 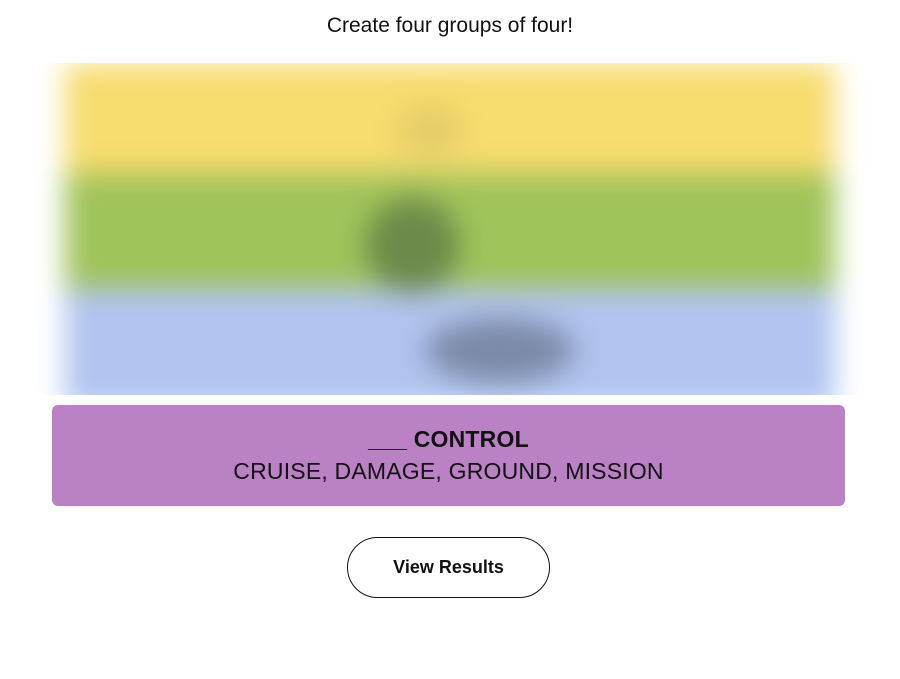 I want to click on instructions-text: Create four groups of four!, so click(x=450, y=25).